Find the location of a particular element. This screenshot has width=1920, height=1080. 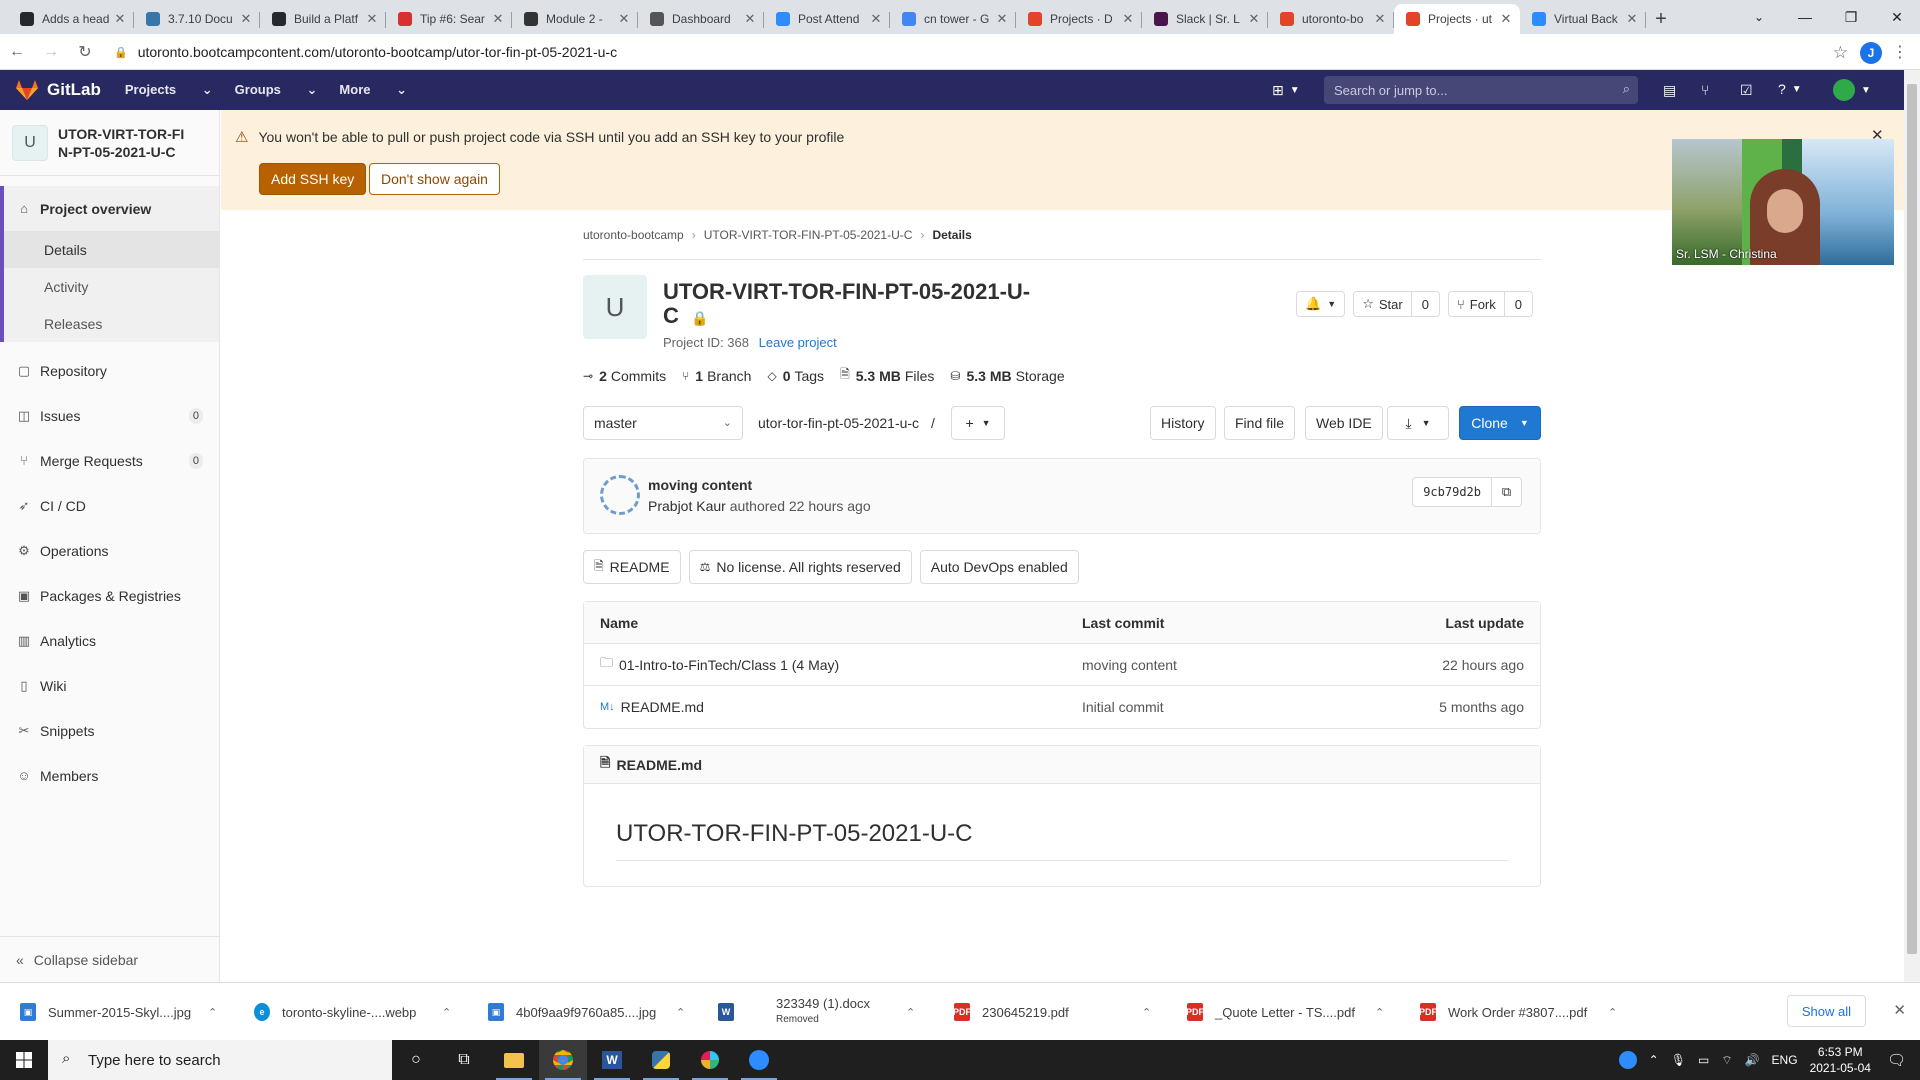

tab-search-icon: ⌄ is located at coordinates (1759, 17).